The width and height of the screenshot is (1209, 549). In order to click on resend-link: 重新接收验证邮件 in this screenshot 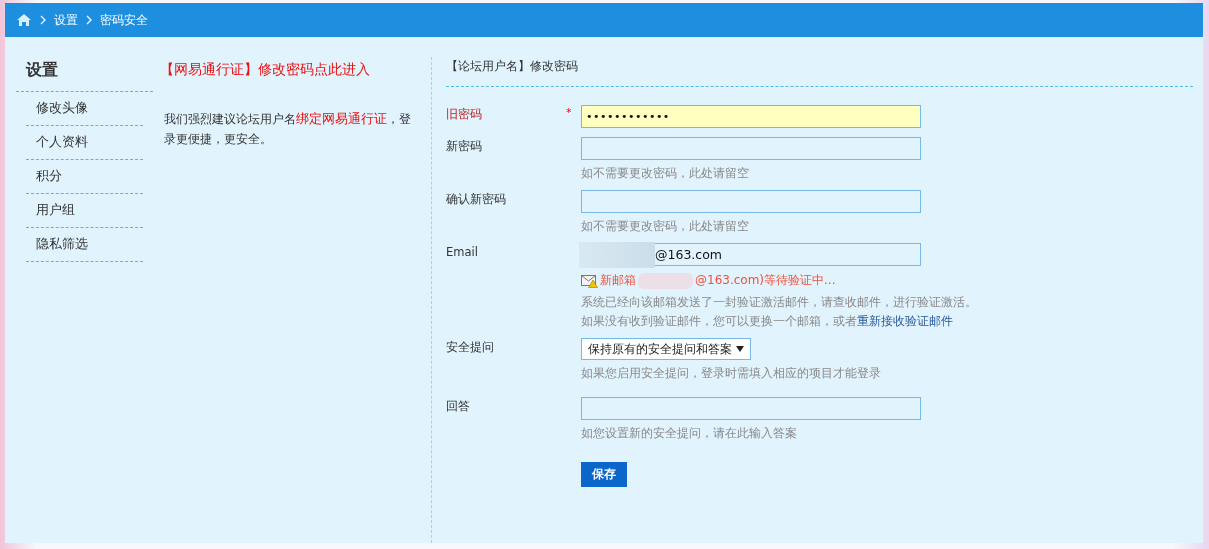, I will do `click(905, 321)`.